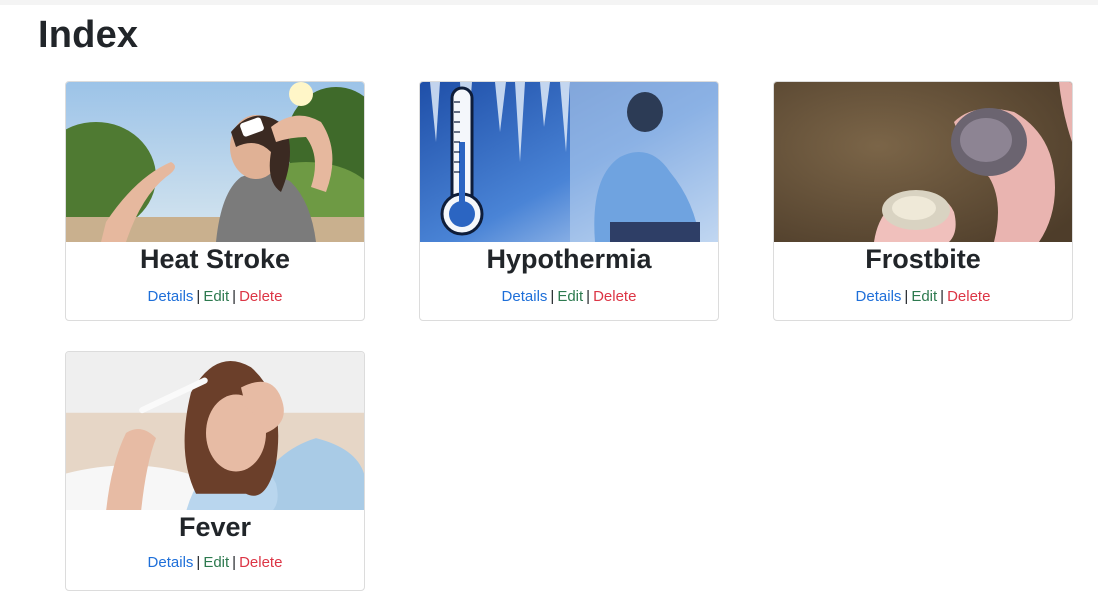 Image resolution: width=1098 pixels, height=614 pixels. I want to click on condition-card-fever: Fever Details | Edit | Delete, so click(215, 471).